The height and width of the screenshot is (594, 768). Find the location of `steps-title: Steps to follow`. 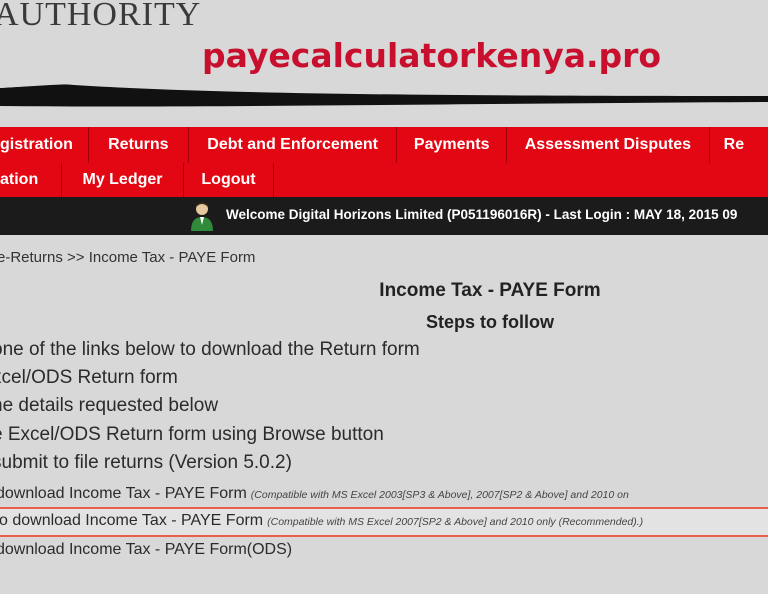

steps-title: Steps to follow is located at coordinates (490, 322).